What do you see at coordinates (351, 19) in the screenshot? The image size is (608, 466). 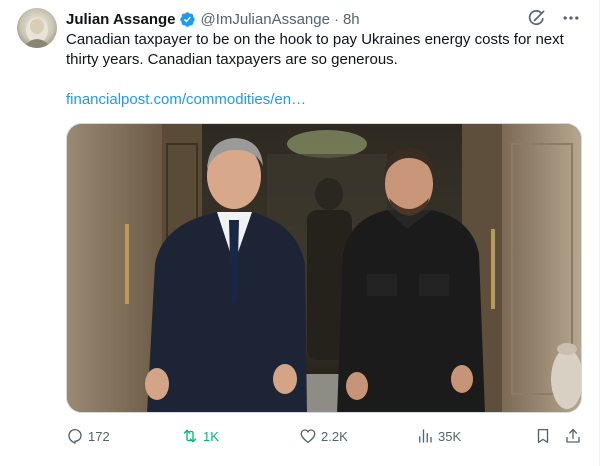 I see `tweet-timestamp: 8h` at bounding box center [351, 19].